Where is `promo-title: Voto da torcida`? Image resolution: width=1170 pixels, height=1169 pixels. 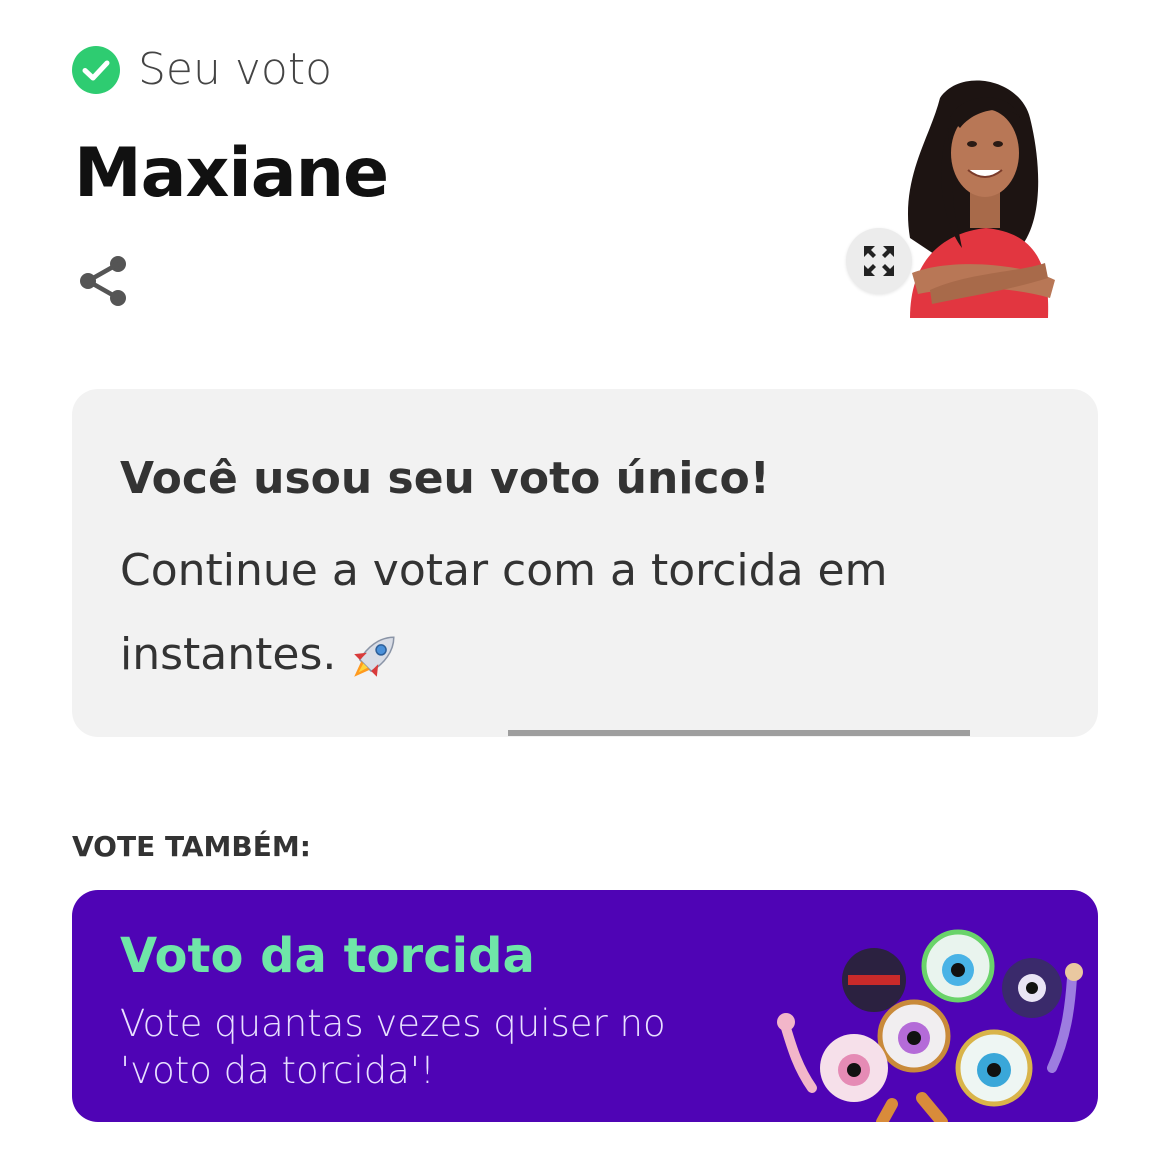 promo-title: Voto da torcida is located at coordinates (327, 956).